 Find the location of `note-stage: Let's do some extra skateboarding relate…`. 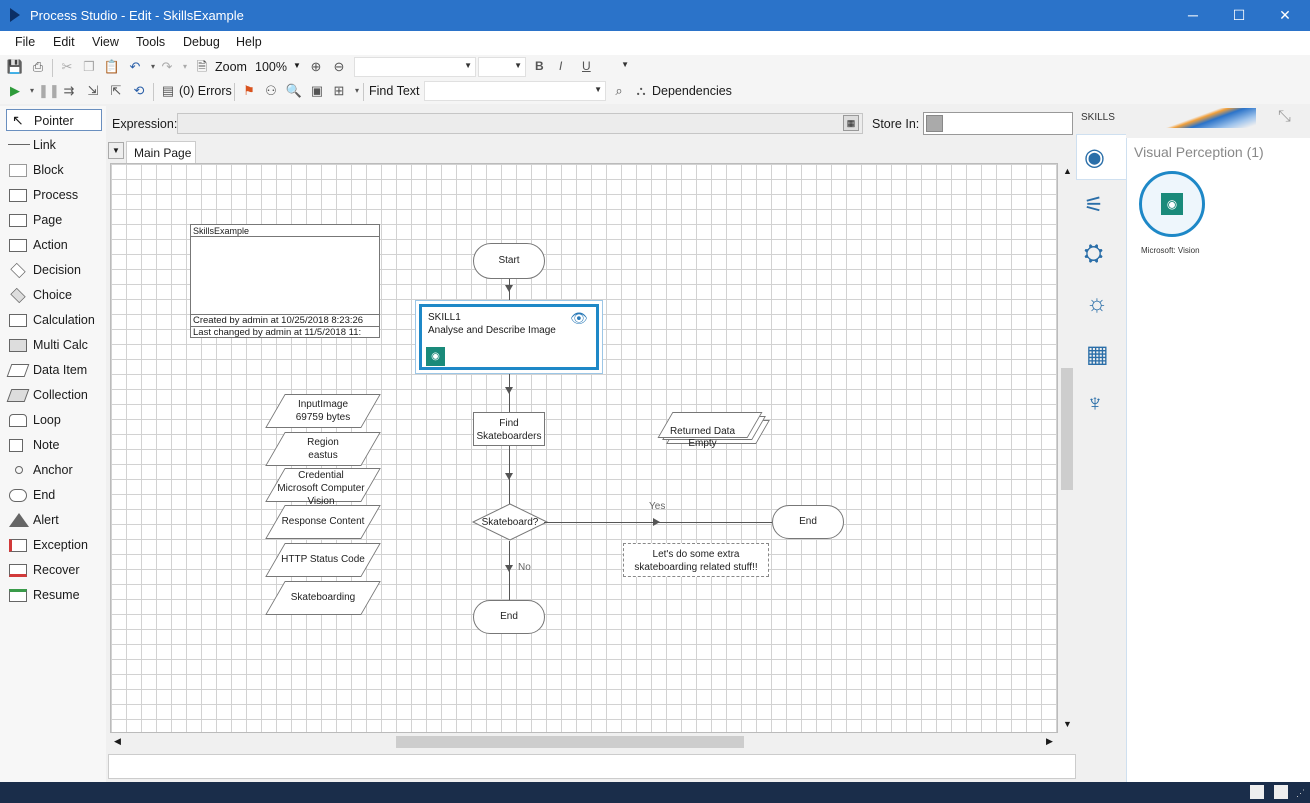

note-stage: Let's do some extra skateboarding relate… is located at coordinates (696, 560).